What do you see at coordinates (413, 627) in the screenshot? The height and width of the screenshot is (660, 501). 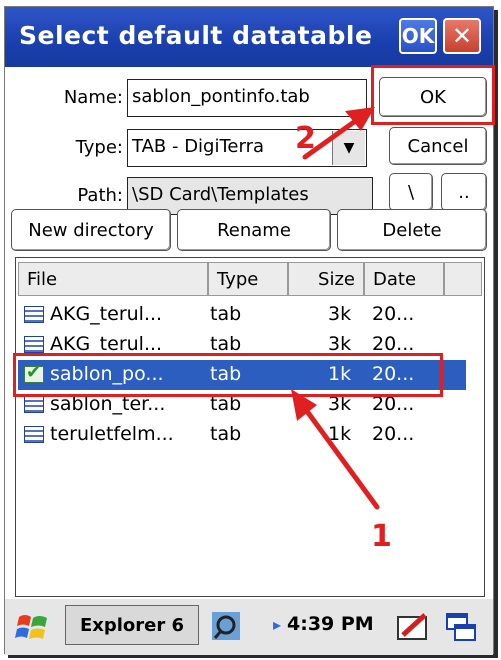 I see `input-panel-icon` at bounding box center [413, 627].